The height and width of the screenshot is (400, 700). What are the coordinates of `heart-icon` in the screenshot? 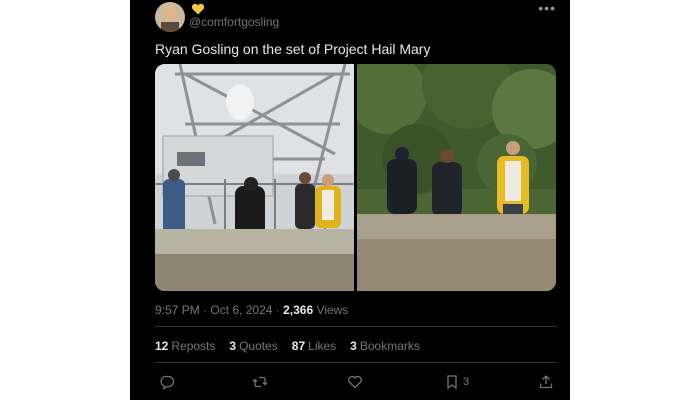 It's located at (355, 382).